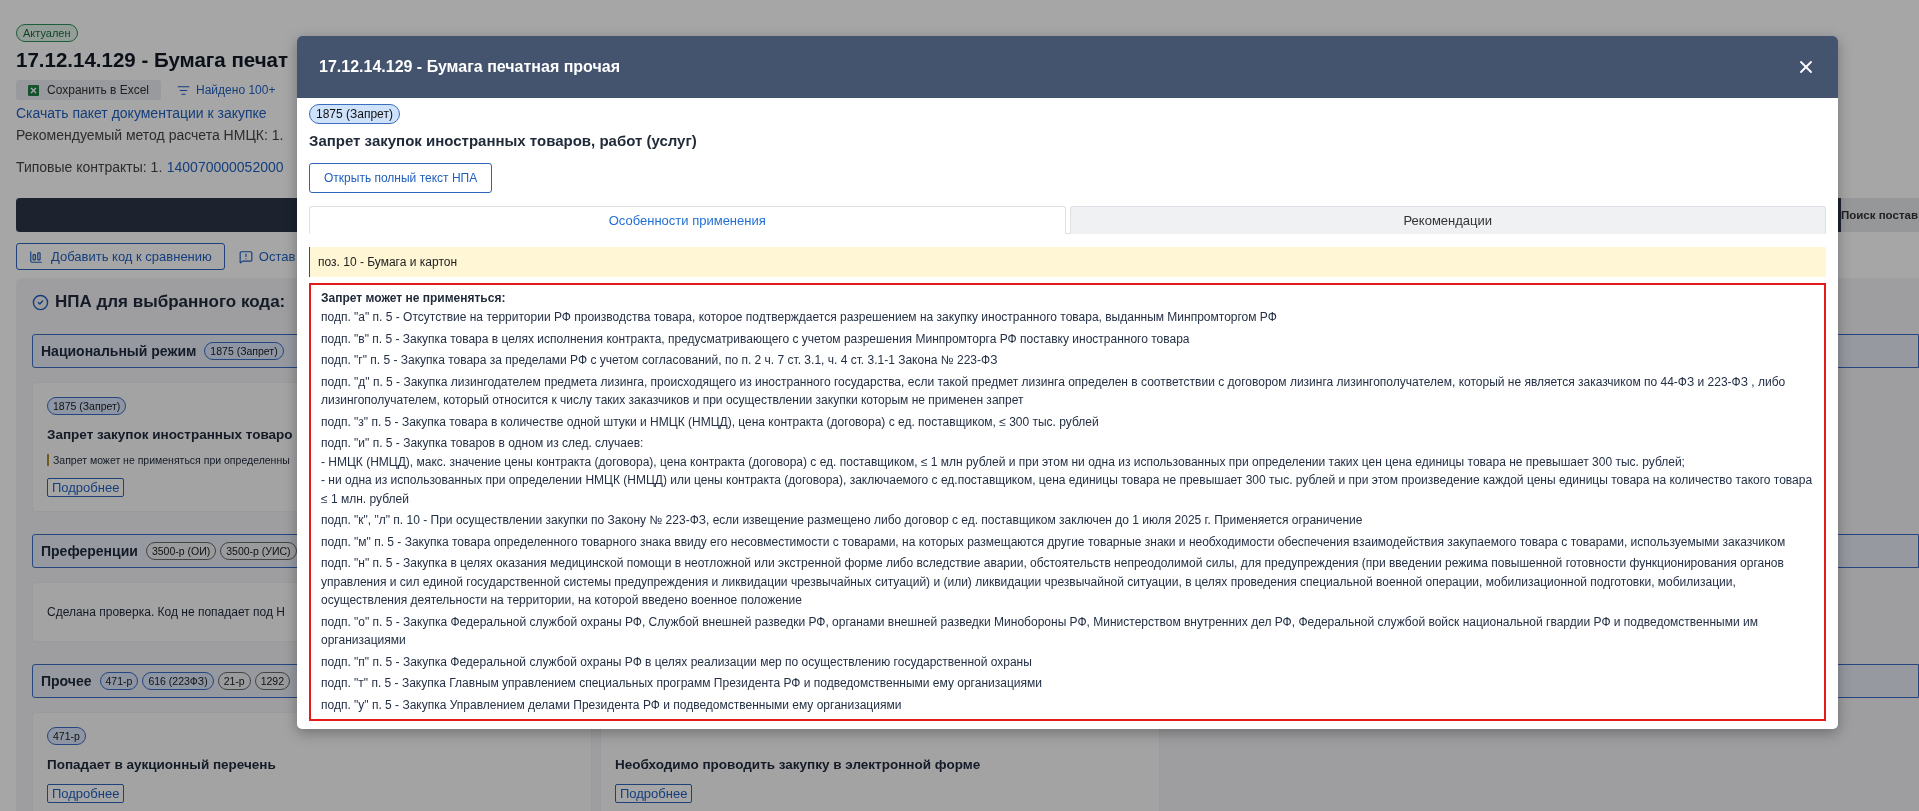 The width and height of the screenshot is (1919, 811). Describe the element at coordinates (272, 681) in the screenshot. I see `tag: 1292` at that location.